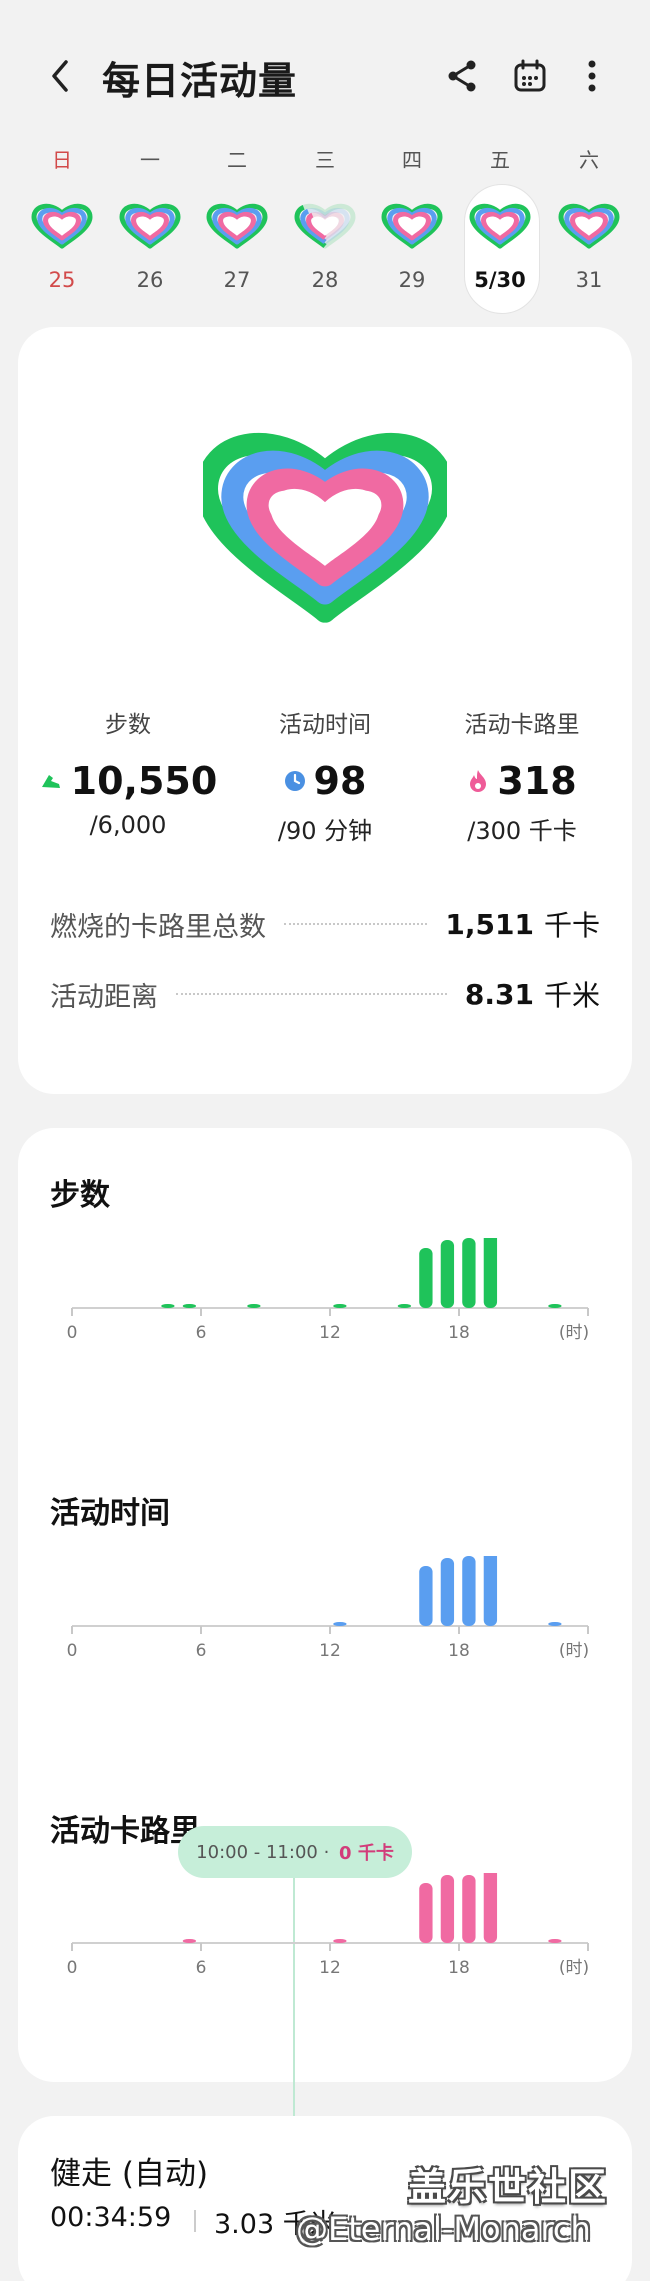 The height and width of the screenshot is (2281, 650). What do you see at coordinates (150, 280) in the screenshot?
I see `week-day-date: 26` at bounding box center [150, 280].